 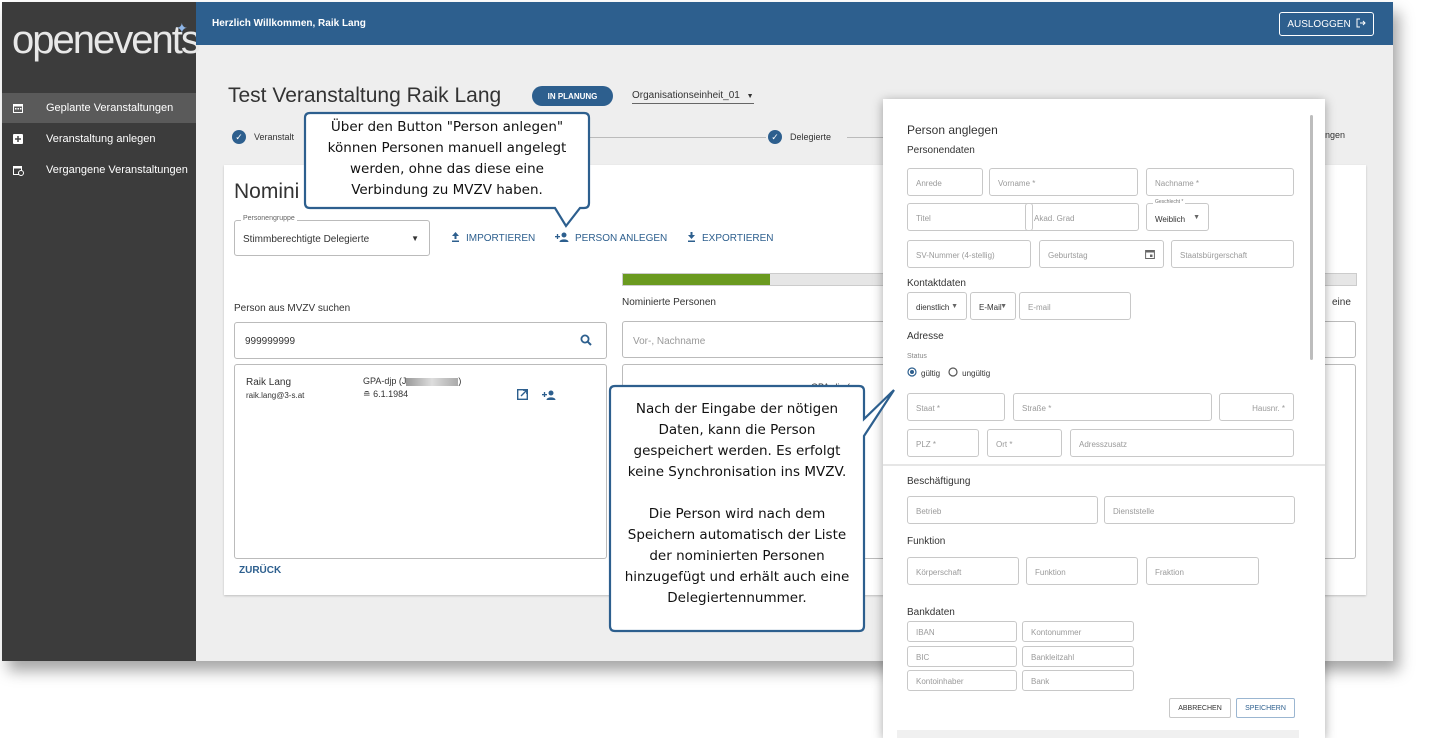 I want to click on sidebar-item-label: Vergangene Veranstaltungen, so click(x=117, y=170).